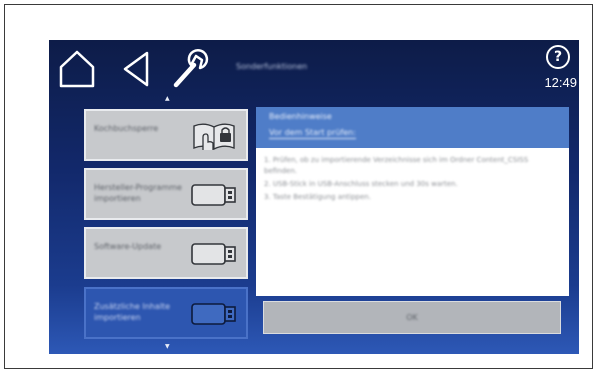  I want to click on panel-title: Bedienhinweise, so click(300, 116).